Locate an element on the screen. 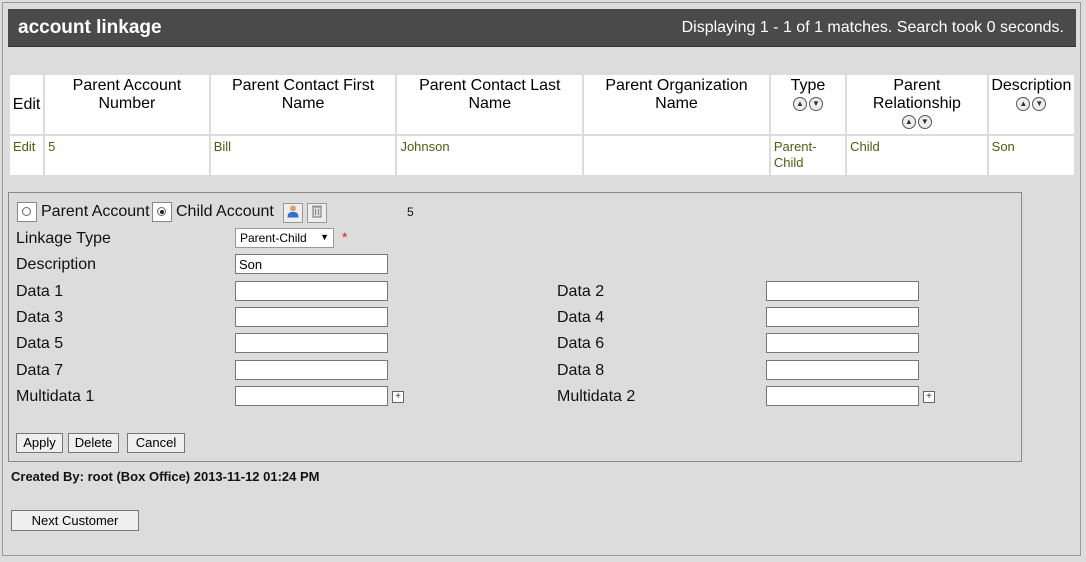 This screenshot has height=562, width=1086. data7-input is located at coordinates (311, 370).